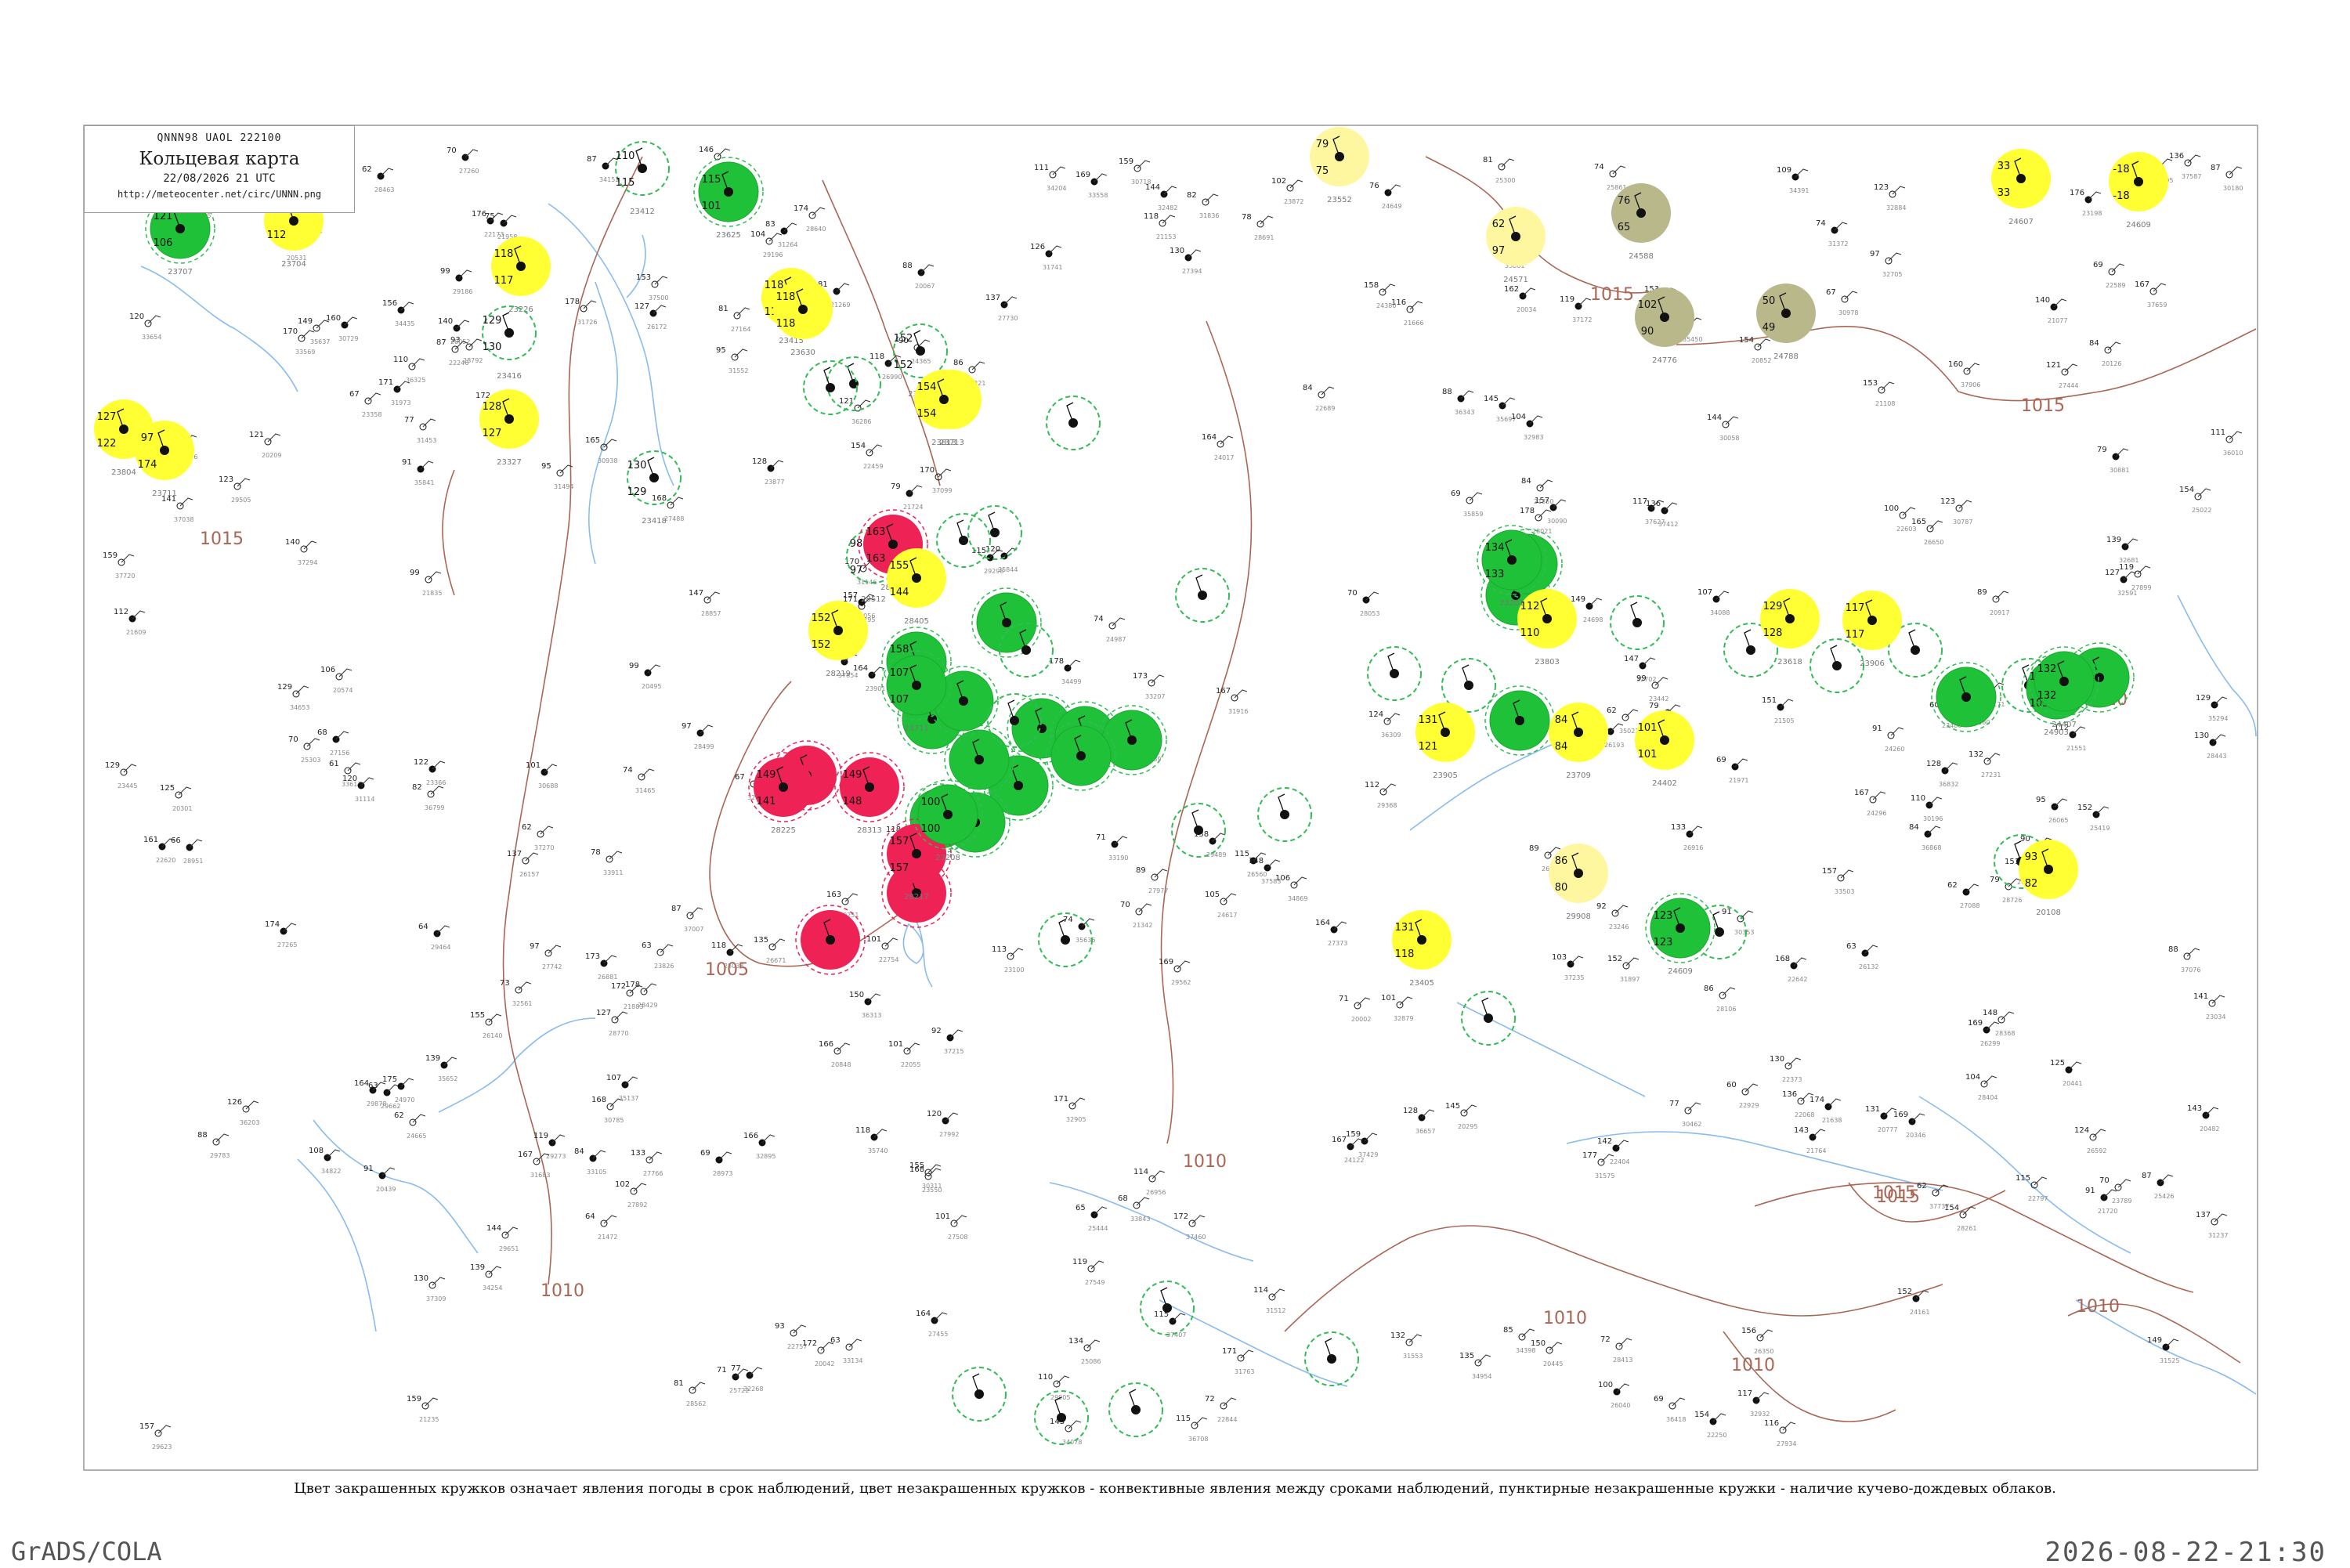  I want to click on station-index: 31897, so click(1630, 979).